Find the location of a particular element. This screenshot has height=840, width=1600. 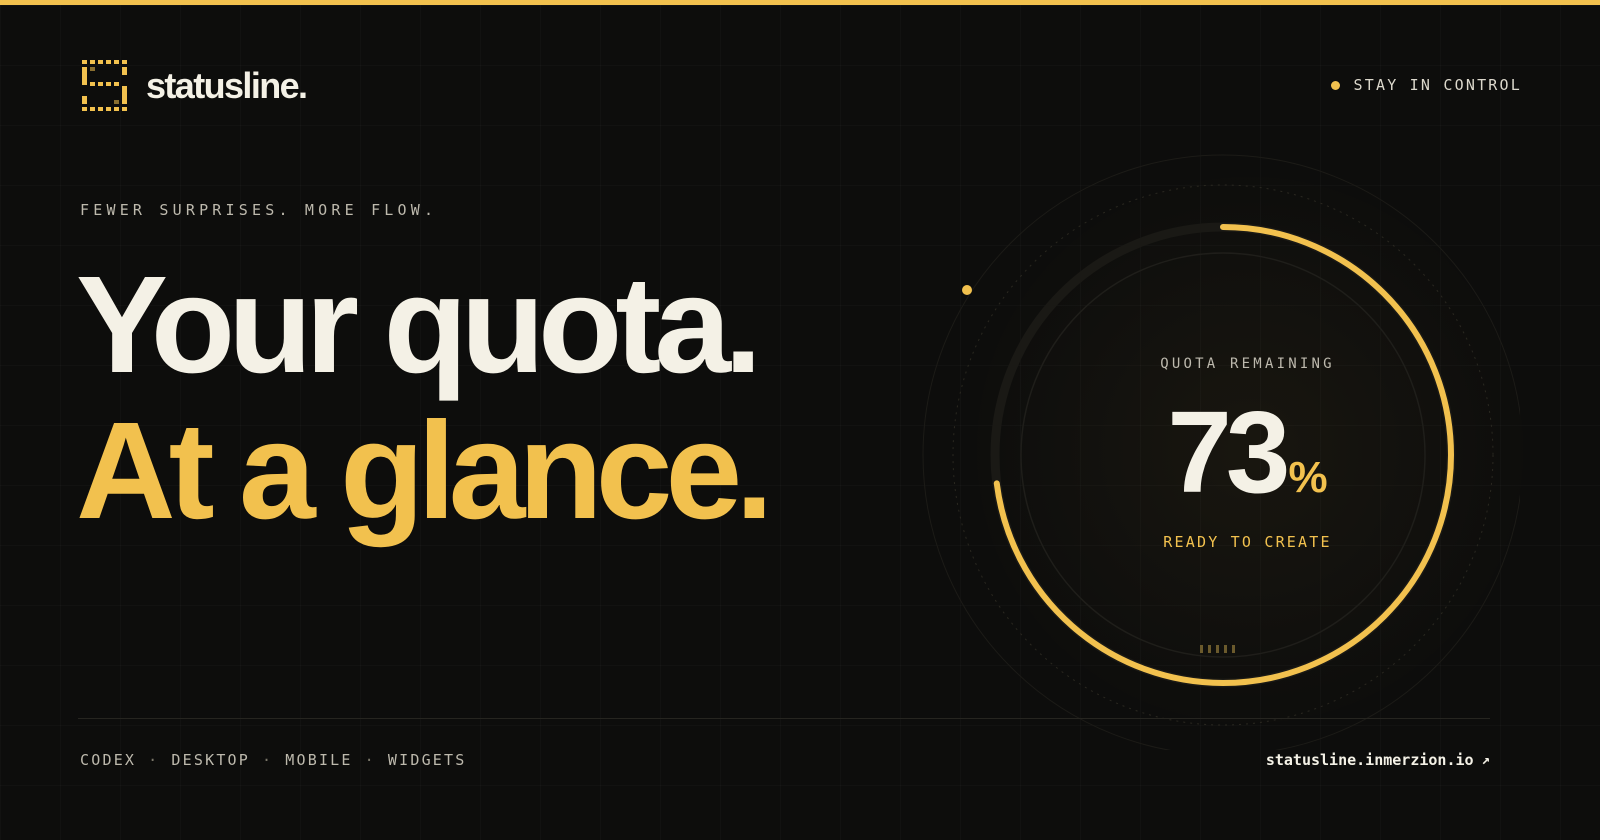

footer-divider is located at coordinates (784, 718).